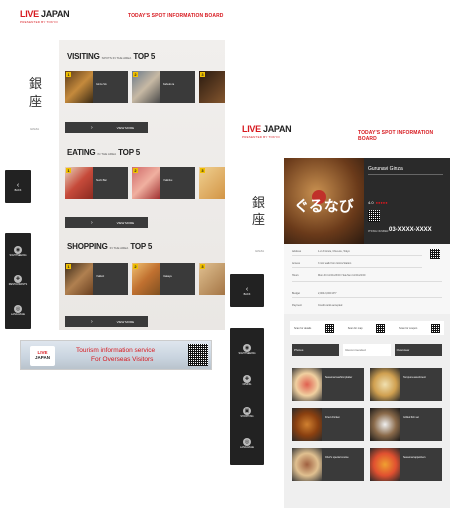 Image resolution: width=452 pixels, height=509 pixels. I want to click on banner-qr-code, so click(198, 355).